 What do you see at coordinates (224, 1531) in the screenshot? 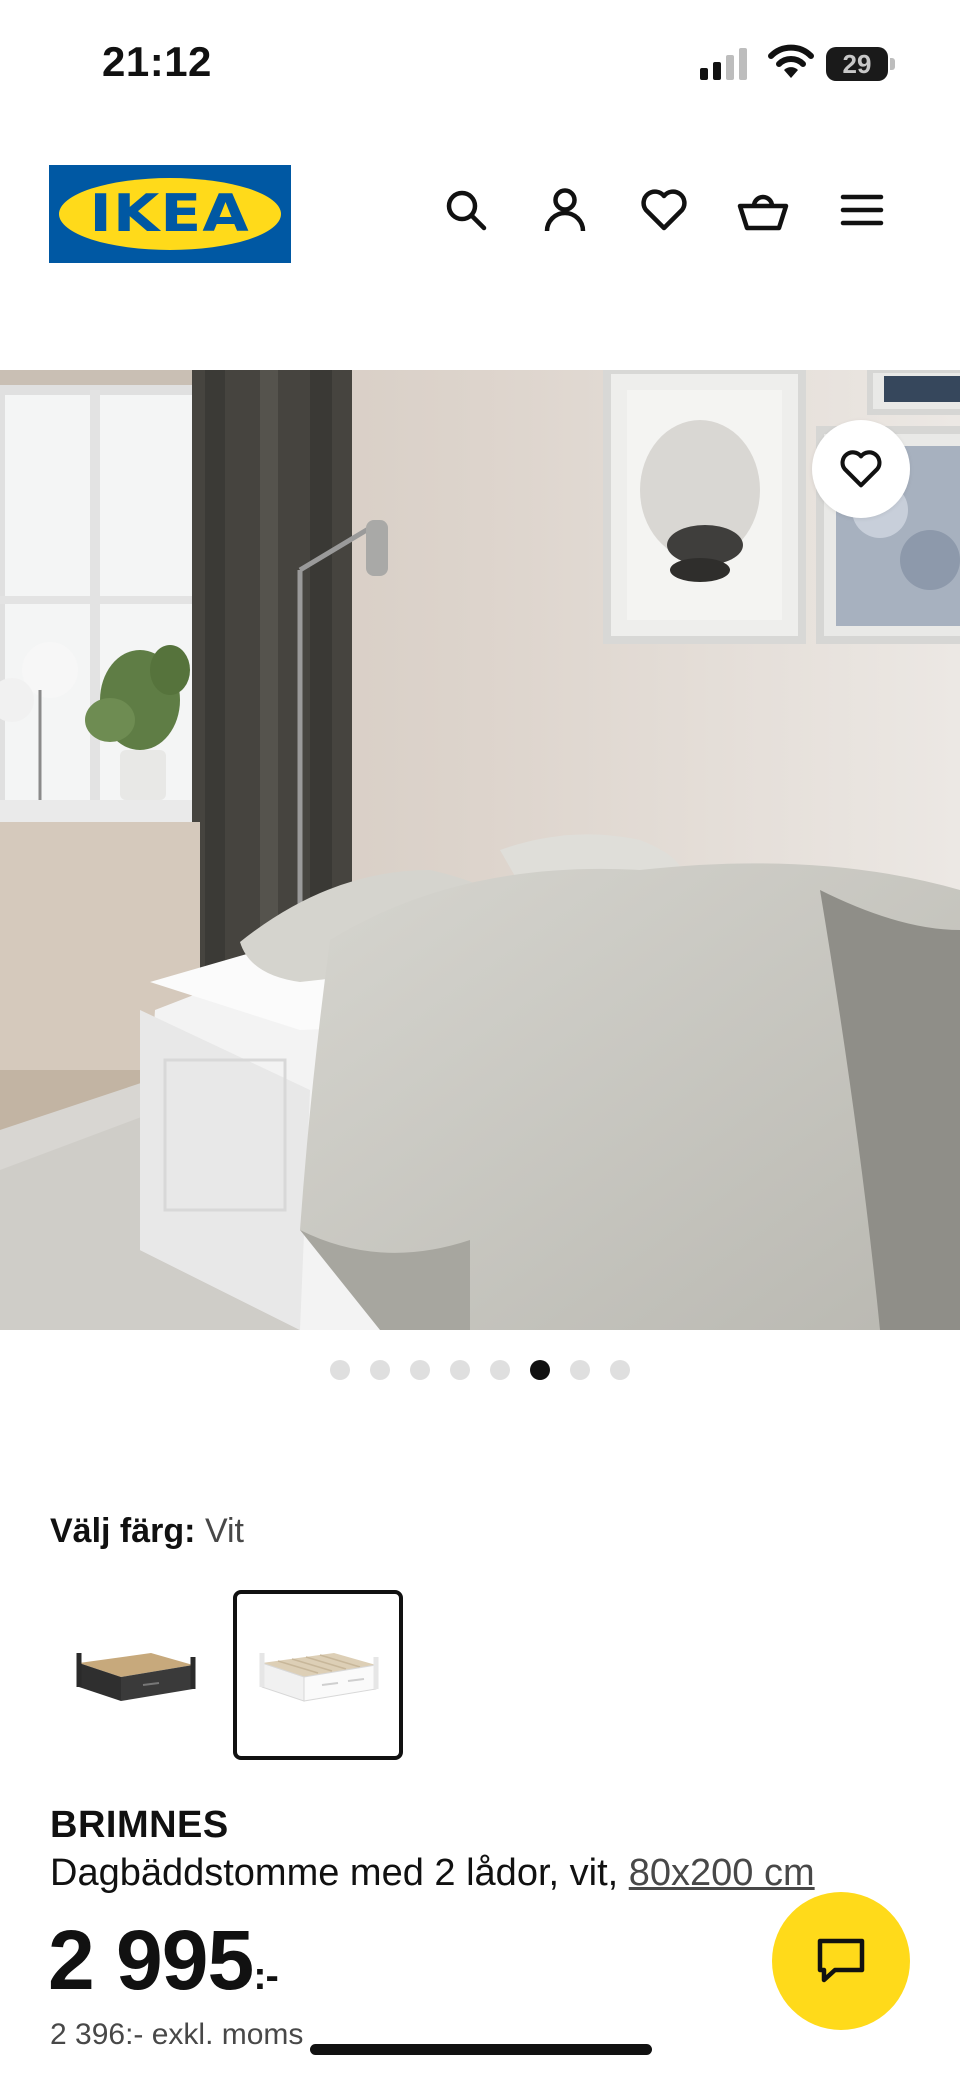
I see `color-selected-value: Vit` at bounding box center [224, 1531].